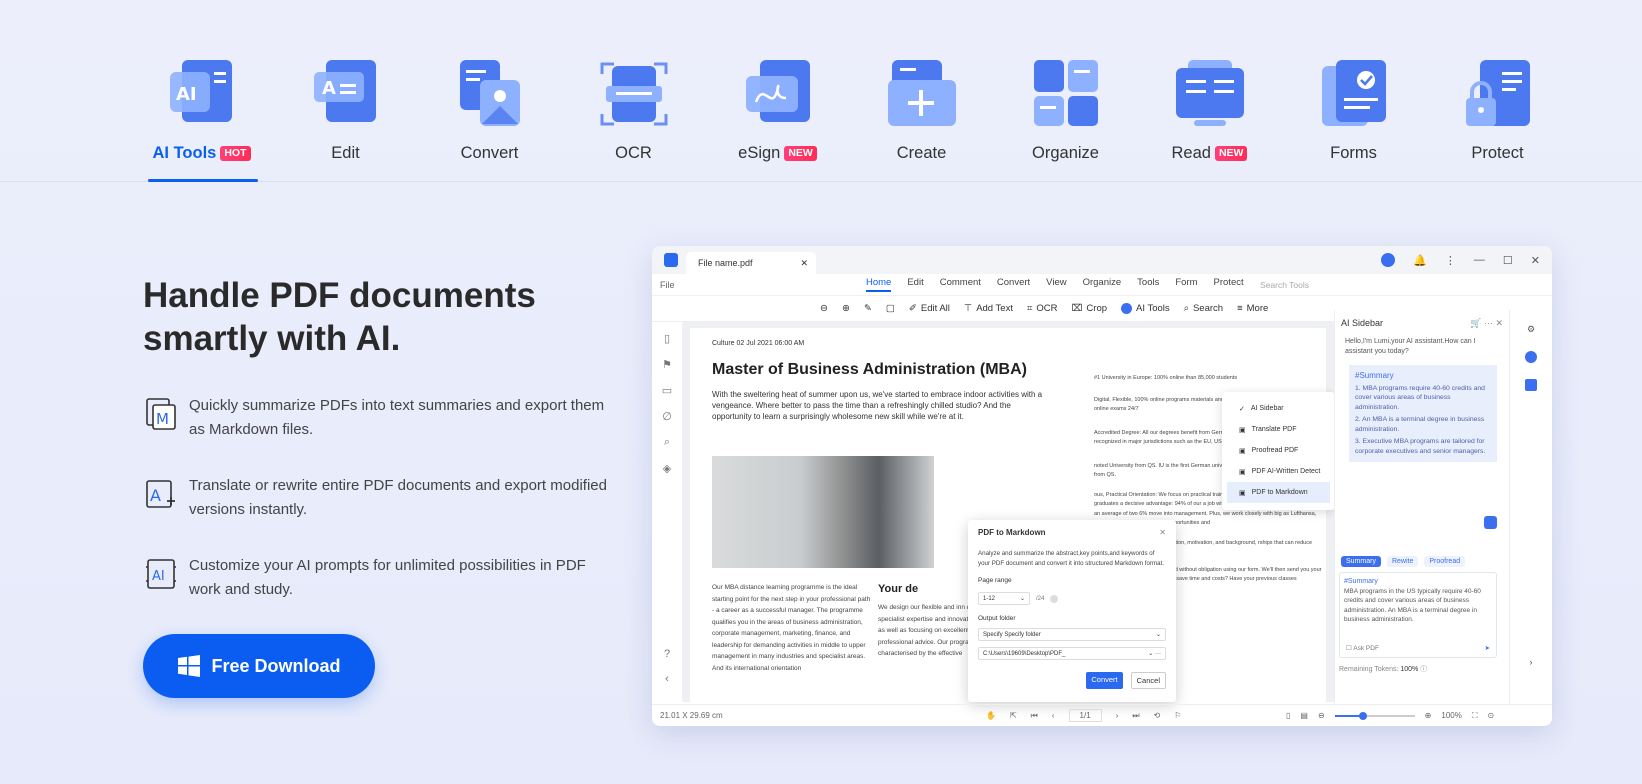  What do you see at coordinates (1145, 308) in the screenshot?
I see `ai-tools-button: AI Tools` at bounding box center [1145, 308].